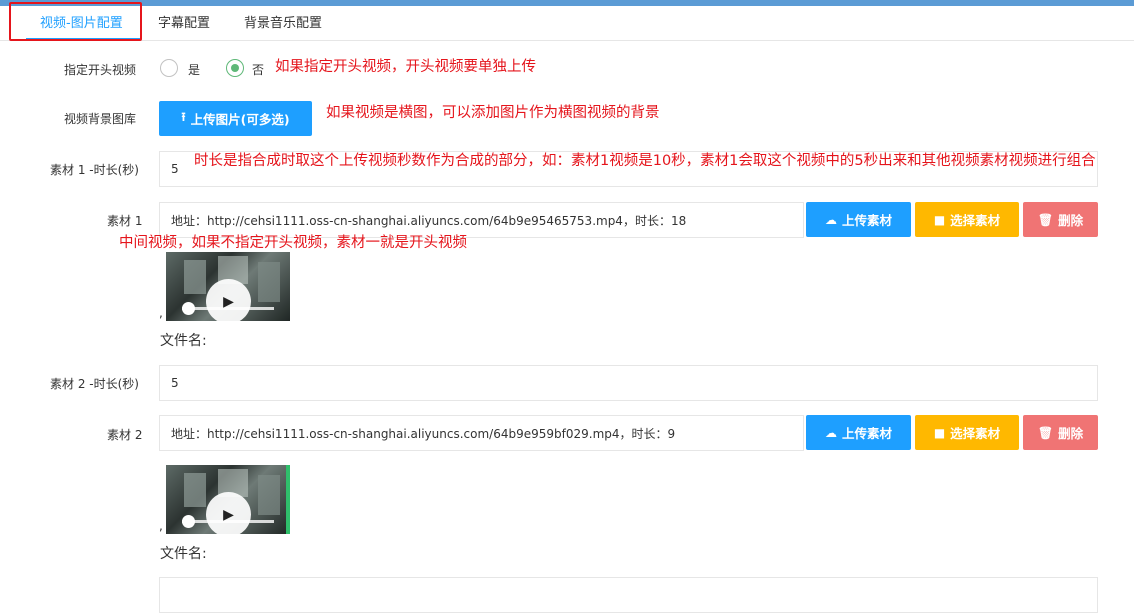 Image resolution: width=1134 pixels, height=613 pixels. Describe the element at coordinates (235, 68) in the screenshot. I see `radio-no` at that location.